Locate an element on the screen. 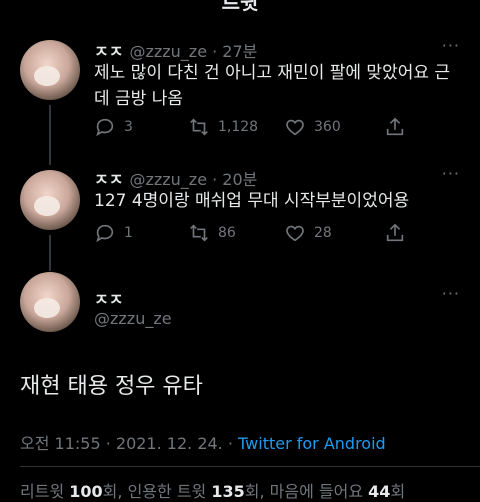 The image size is (480, 502). tweet-actions: 1 86 28 is located at coordinates (264, 234).